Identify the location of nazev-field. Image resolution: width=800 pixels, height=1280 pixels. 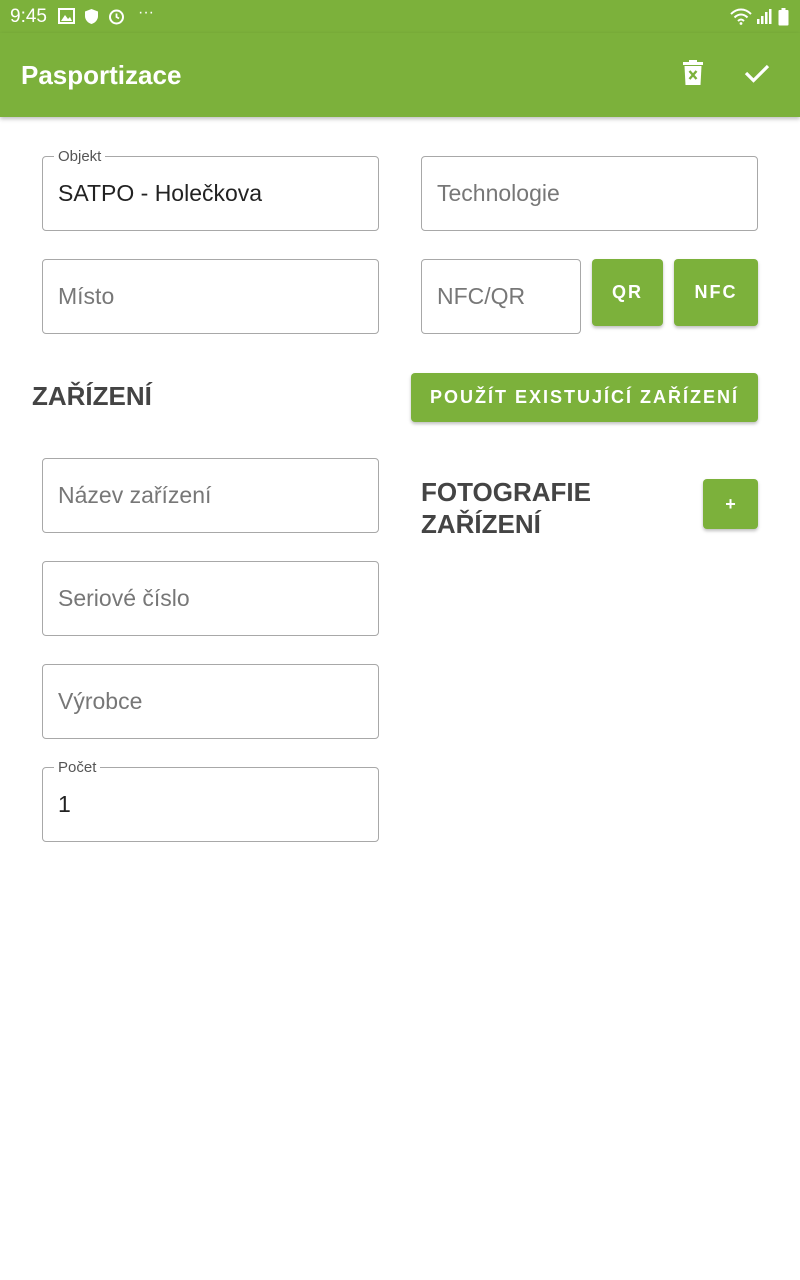
(210, 495).